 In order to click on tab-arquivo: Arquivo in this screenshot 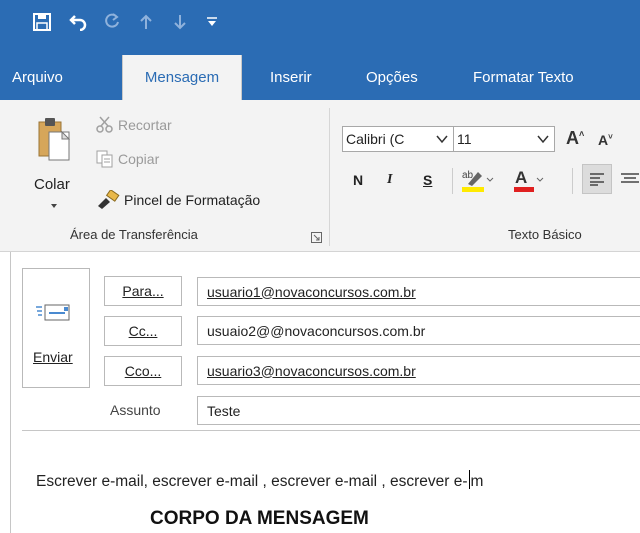, I will do `click(37, 77)`.